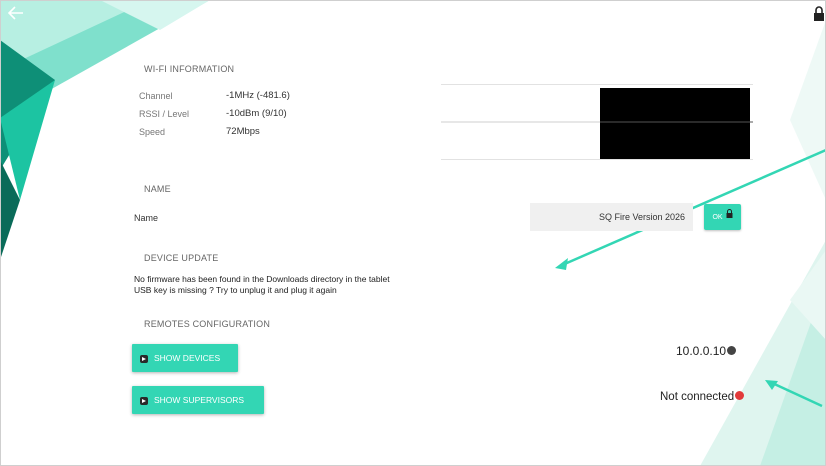  I want to click on show-devices-label: SHOW DEVICES, so click(187, 358).